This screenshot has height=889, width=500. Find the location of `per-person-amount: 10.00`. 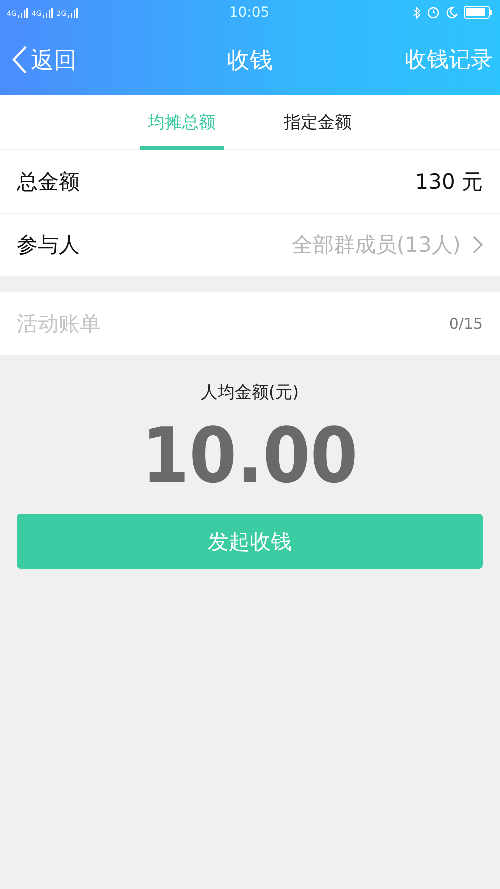

per-person-amount: 10.00 is located at coordinates (250, 456).